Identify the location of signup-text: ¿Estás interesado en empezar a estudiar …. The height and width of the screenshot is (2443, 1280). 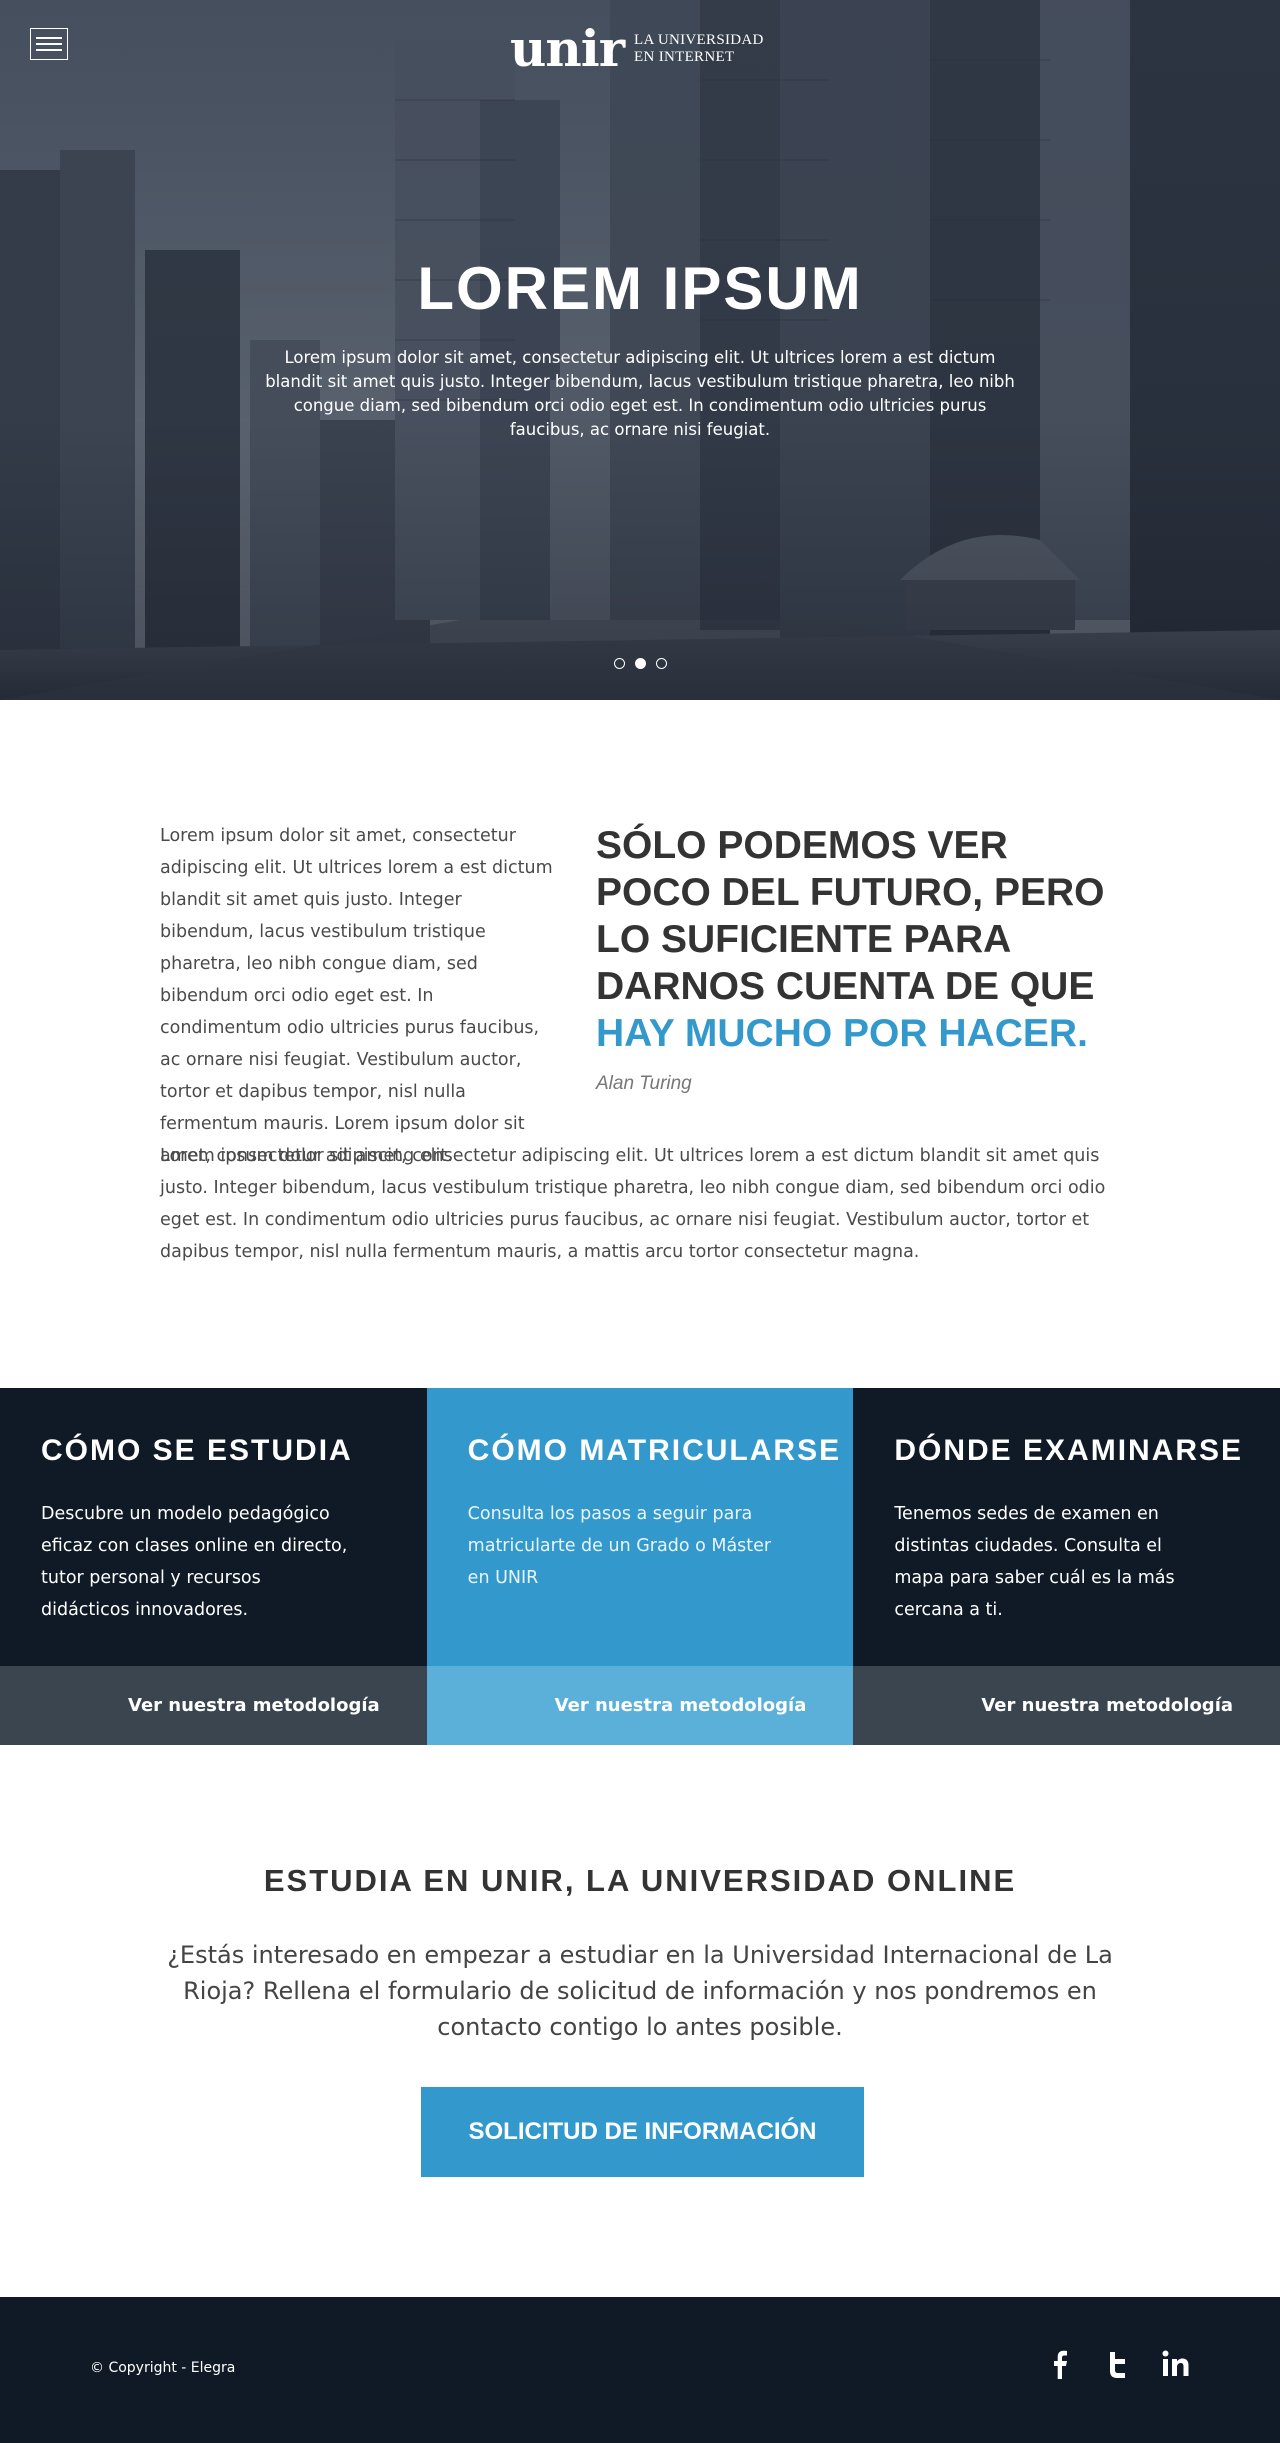
(640, 1991).